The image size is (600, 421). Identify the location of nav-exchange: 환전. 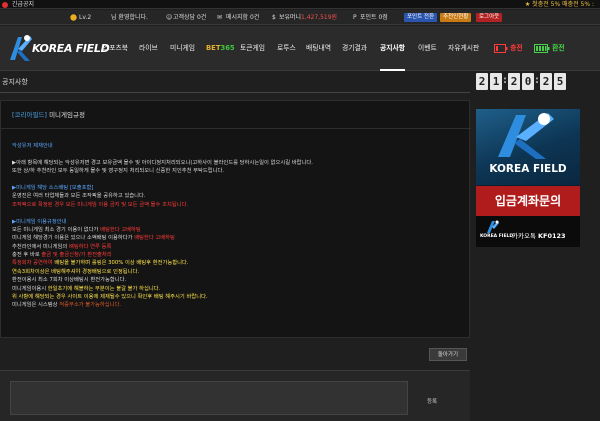
(549, 48).